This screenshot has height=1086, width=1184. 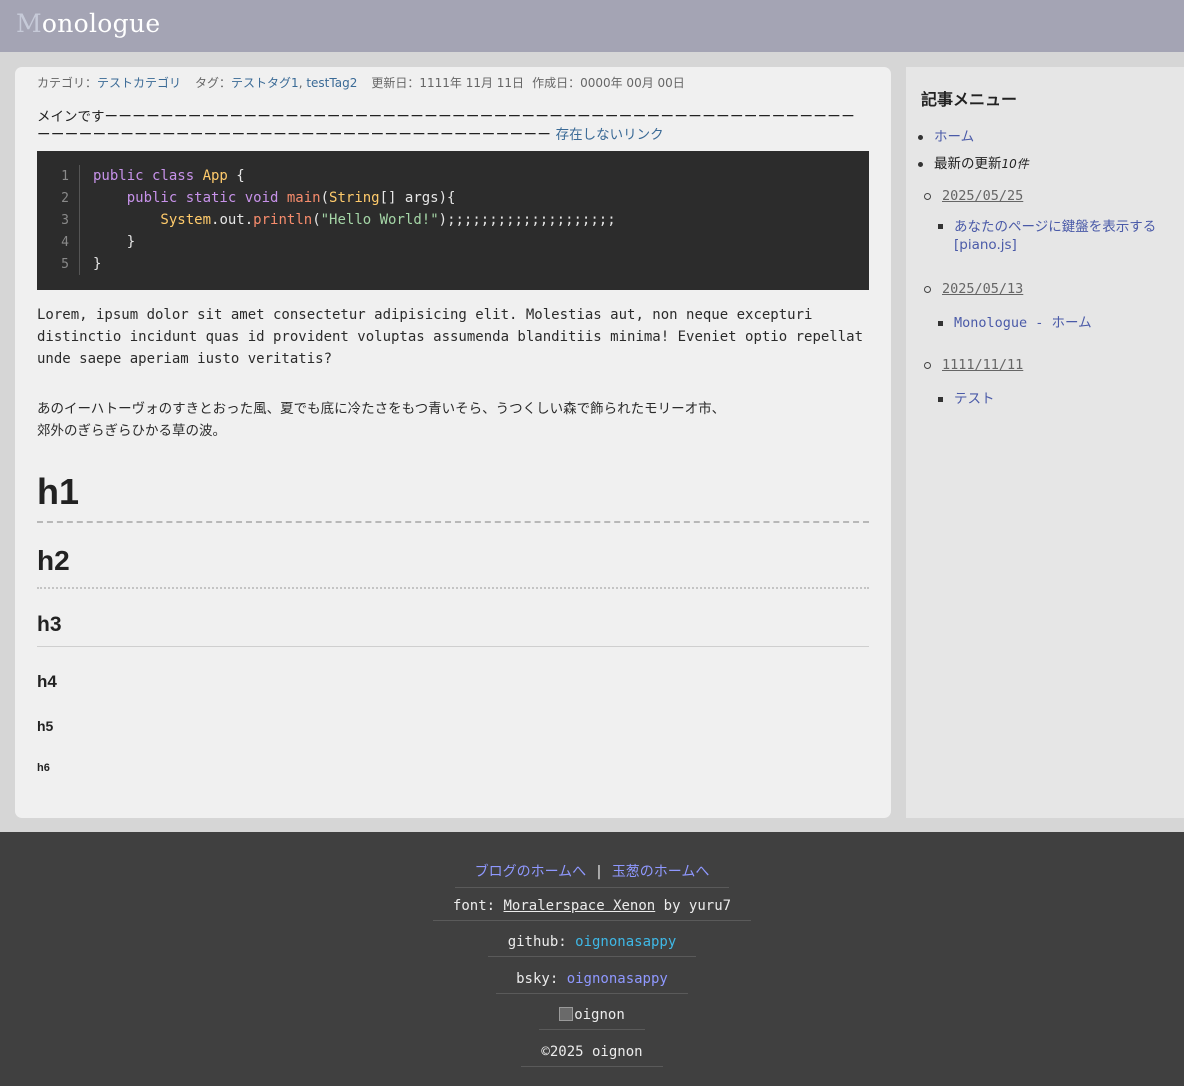 I want to click on updated-date: 1111年 11月 11日, so click(x=472, y=83).